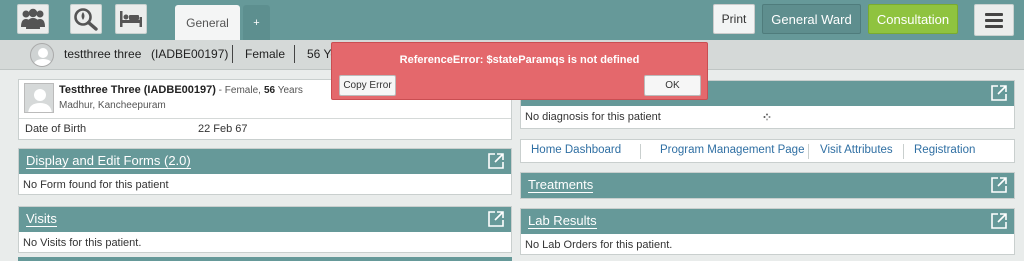  What do you see at coordinates (913, 19) in the screenshot?
I see `consultation-button: Consultation` at bounding box center [913, 19].